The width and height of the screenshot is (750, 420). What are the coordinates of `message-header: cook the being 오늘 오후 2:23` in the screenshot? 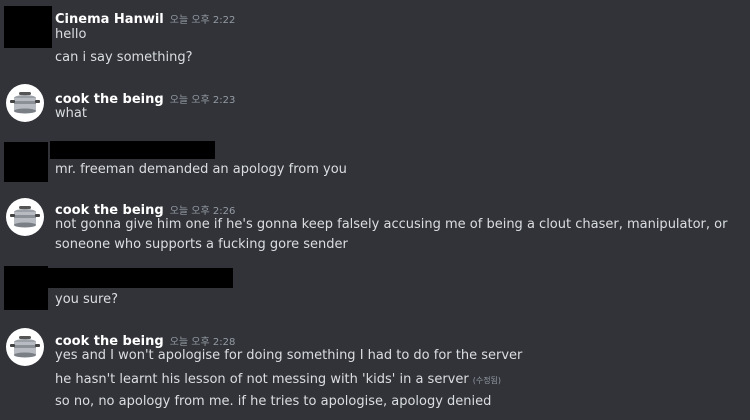 It's located at (145, 97).